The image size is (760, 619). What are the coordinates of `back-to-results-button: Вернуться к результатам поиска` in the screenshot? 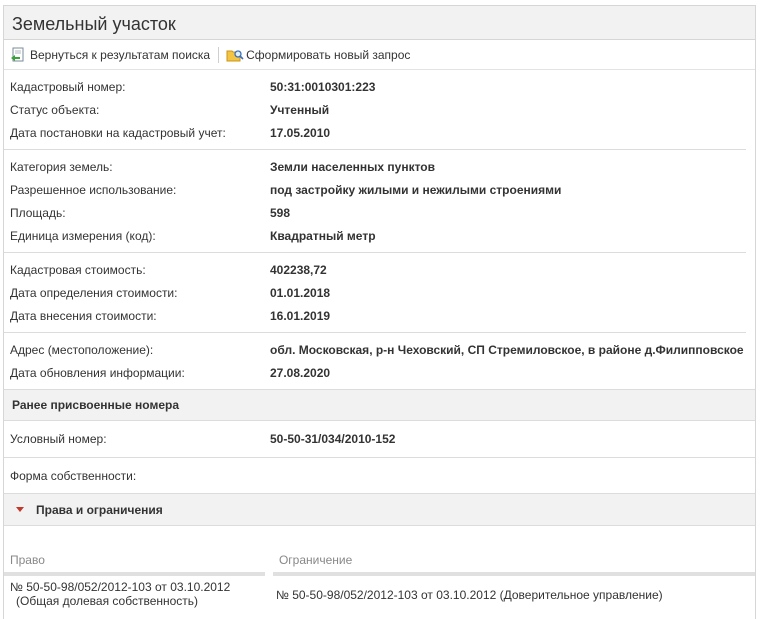 It's located at (110, 55).